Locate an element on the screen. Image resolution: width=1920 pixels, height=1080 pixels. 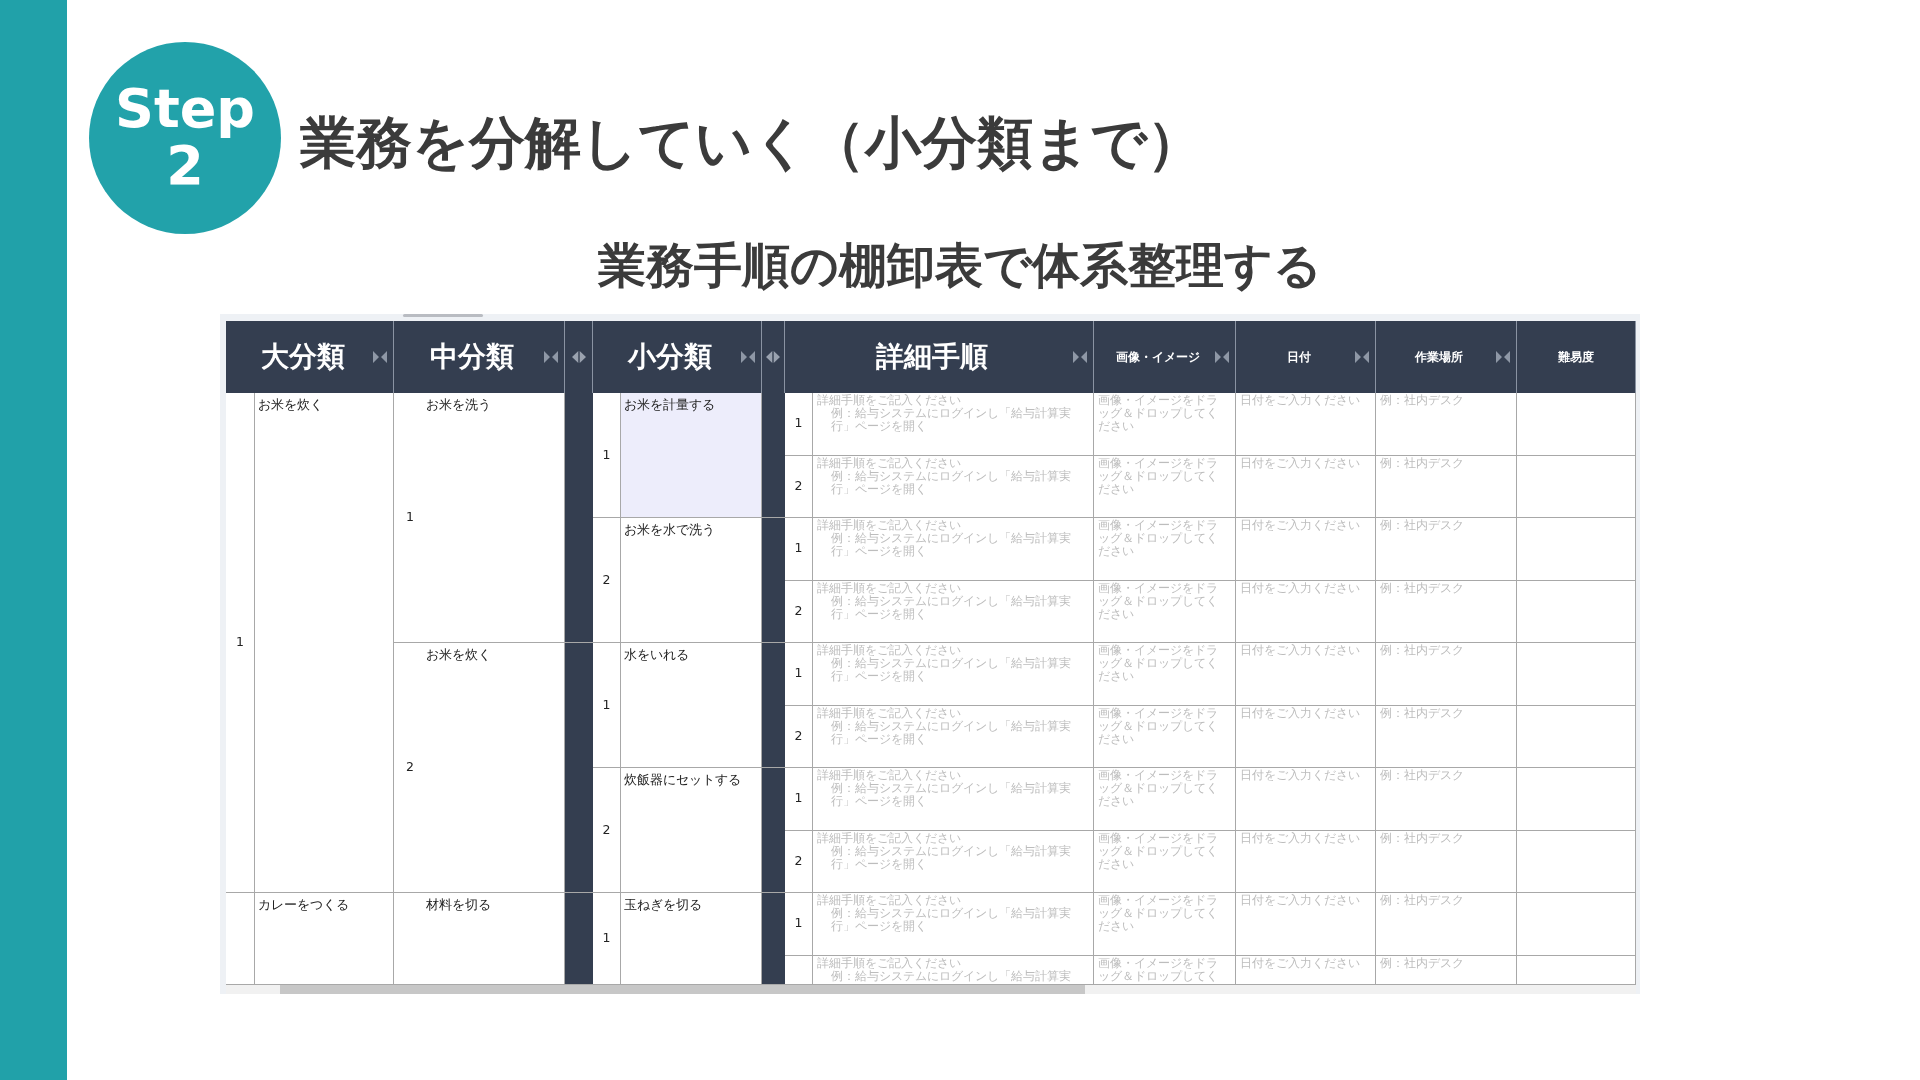
slide-subtitle: 業務手順の棚卸表で体系整理する is located at coordinates (960, 265).